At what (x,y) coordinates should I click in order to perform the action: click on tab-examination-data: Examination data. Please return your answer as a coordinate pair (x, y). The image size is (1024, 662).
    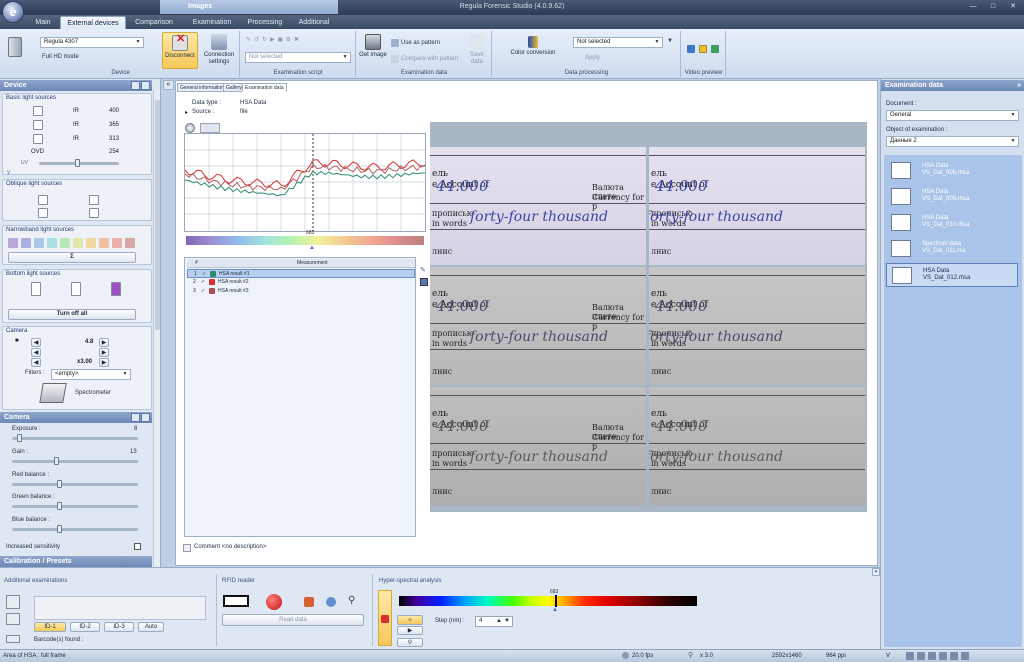
    Looking at the image, I should click on (264, 87).